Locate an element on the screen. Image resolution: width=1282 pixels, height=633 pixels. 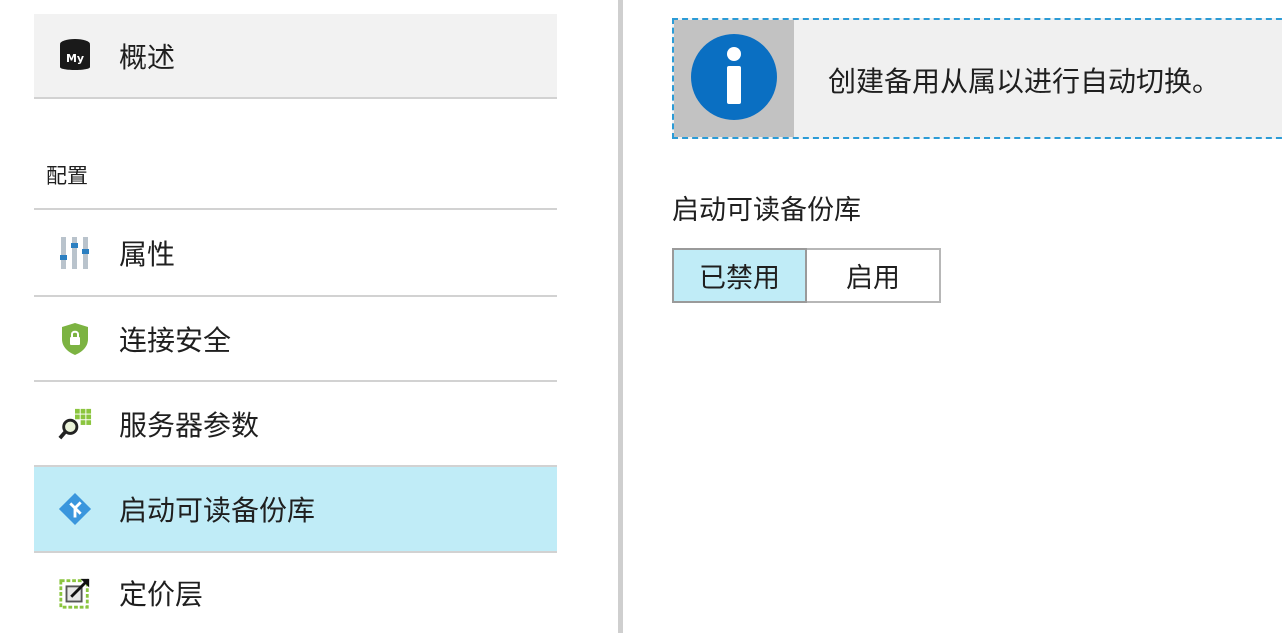
read-replica-toggle: 已禁用 启用 is located at coordinates (806, 275).